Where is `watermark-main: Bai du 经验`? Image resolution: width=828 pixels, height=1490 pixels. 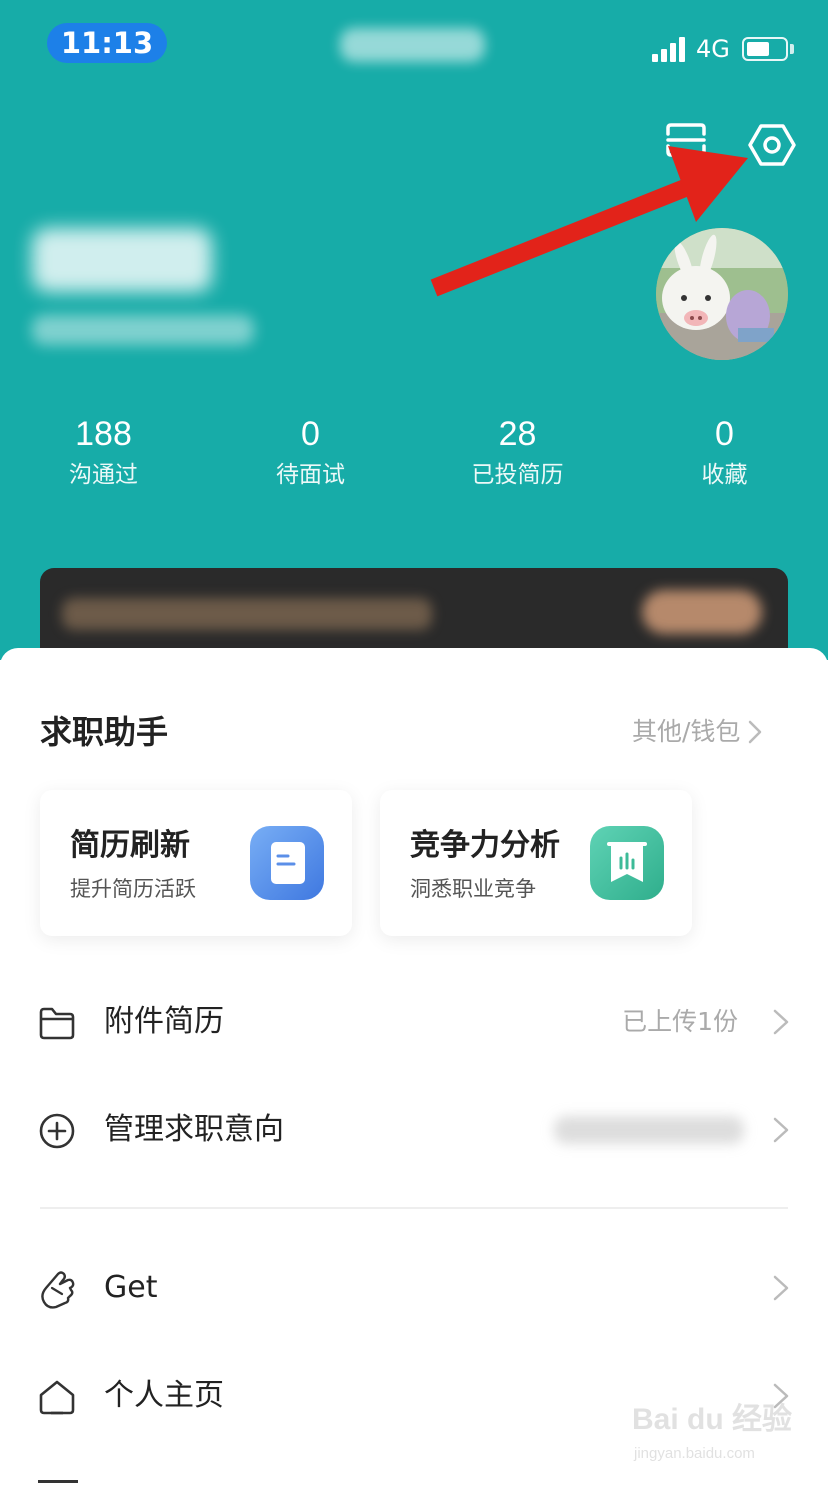
watermark-main: Bai du 经验 is located at coordinates (712, 1419).